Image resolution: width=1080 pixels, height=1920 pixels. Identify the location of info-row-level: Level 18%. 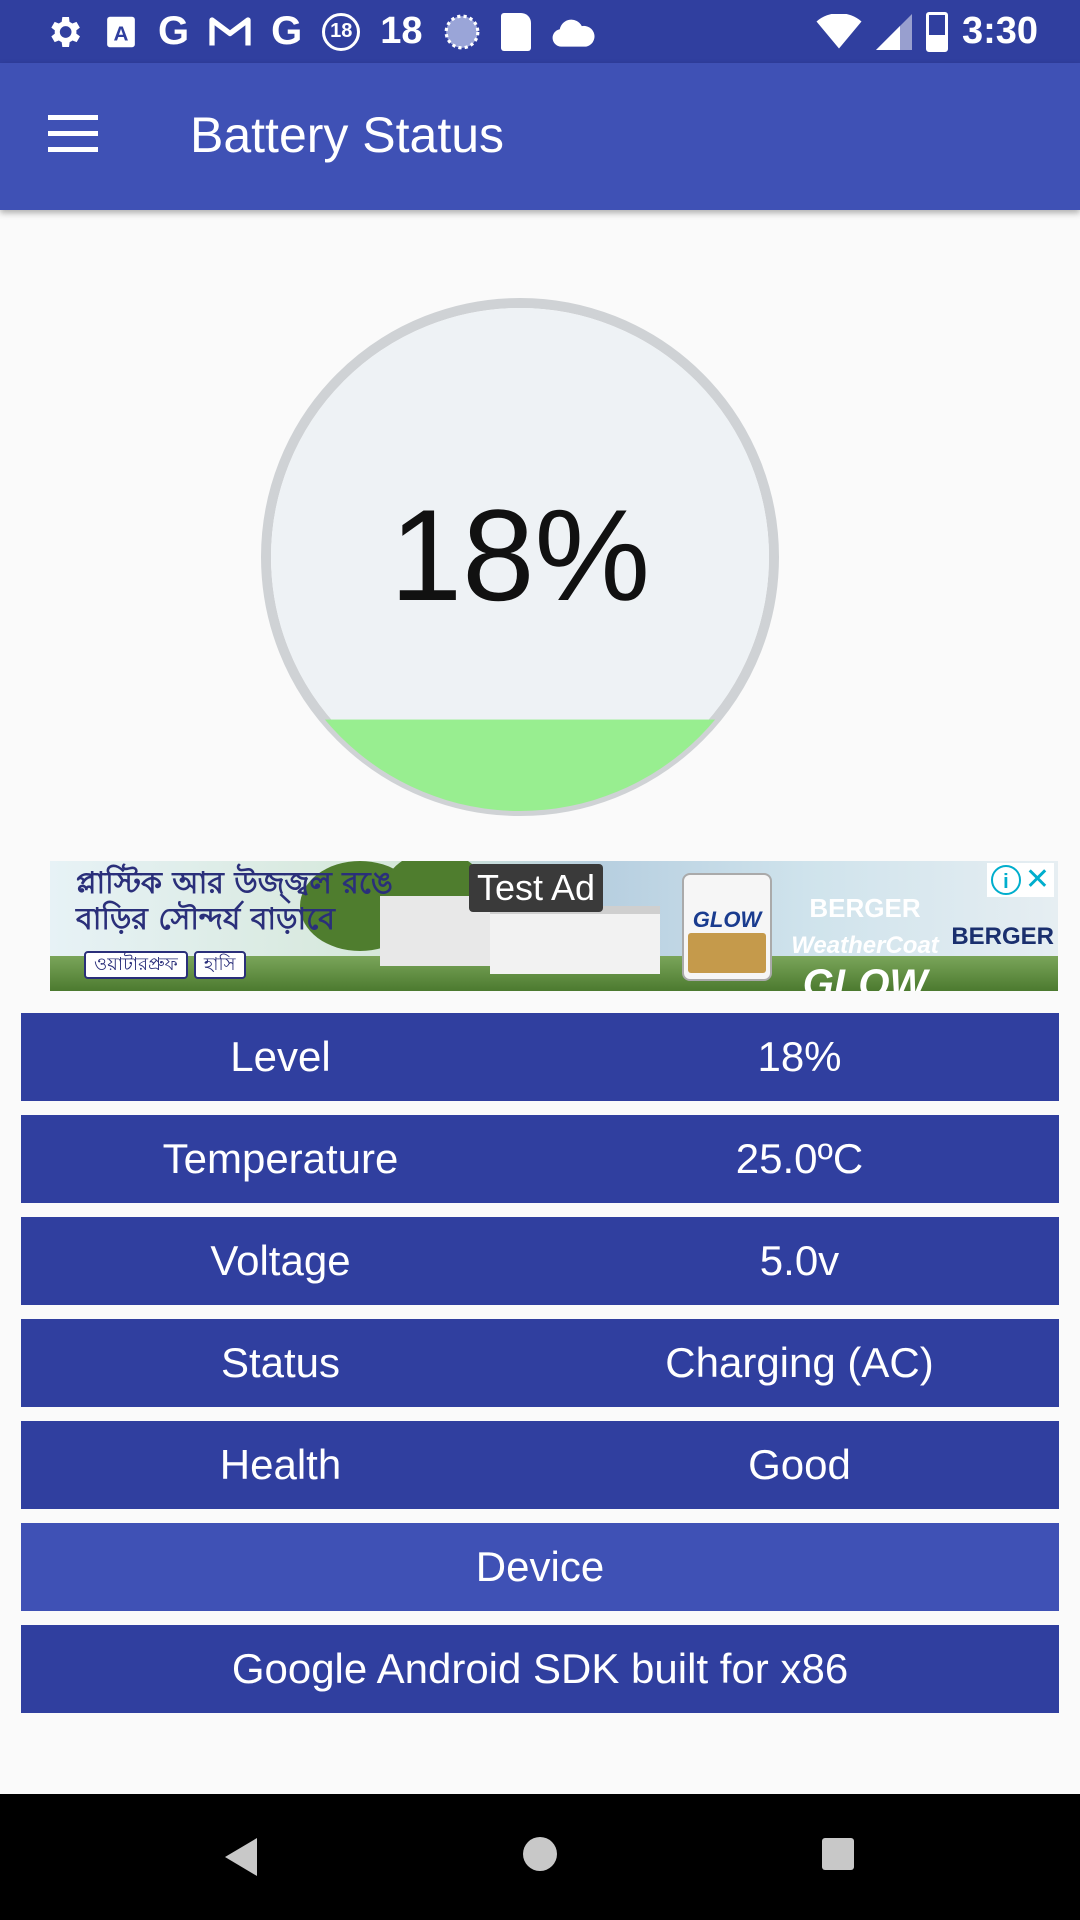
(540, 1057).